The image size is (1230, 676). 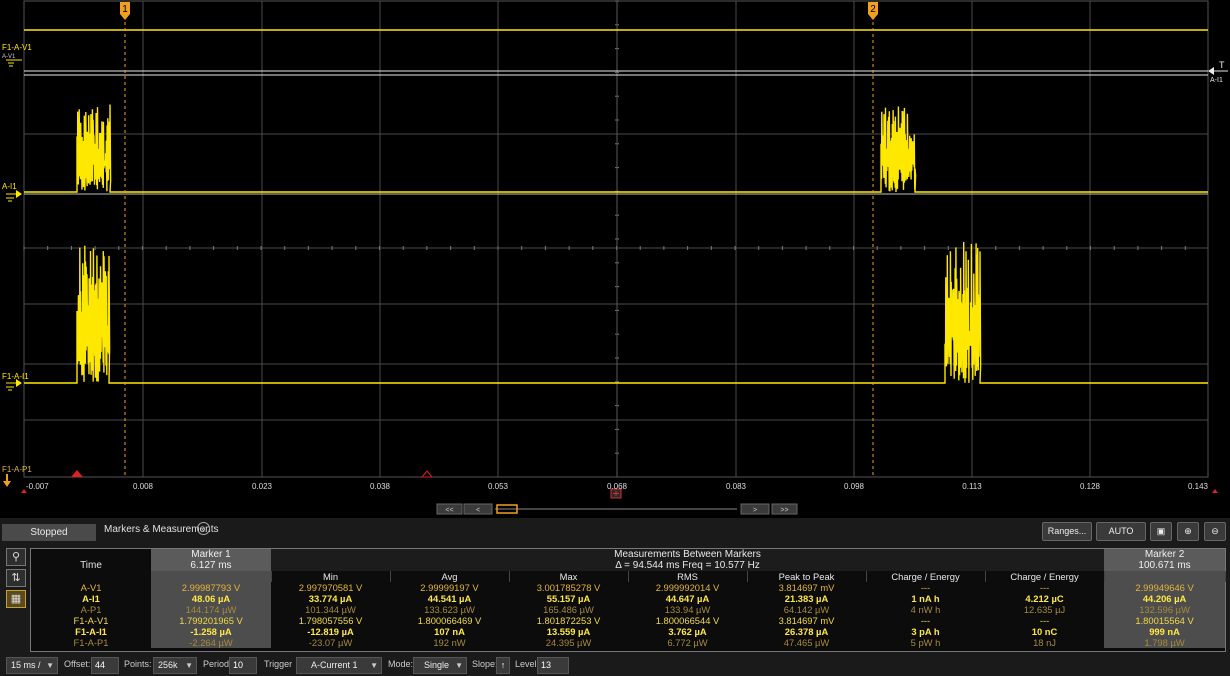 I want to click on time-scrollbar: << < > >>, so click(x=617, y=509).